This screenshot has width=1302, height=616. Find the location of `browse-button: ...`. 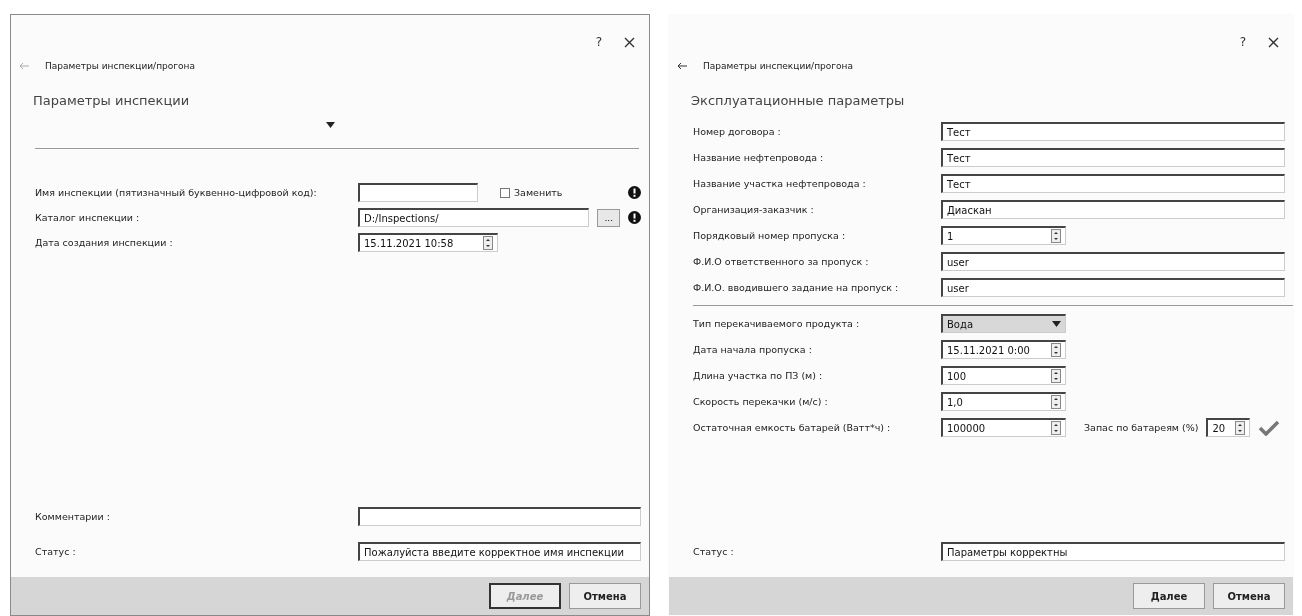

browse-button: ... is located at coordinates (608, 217).